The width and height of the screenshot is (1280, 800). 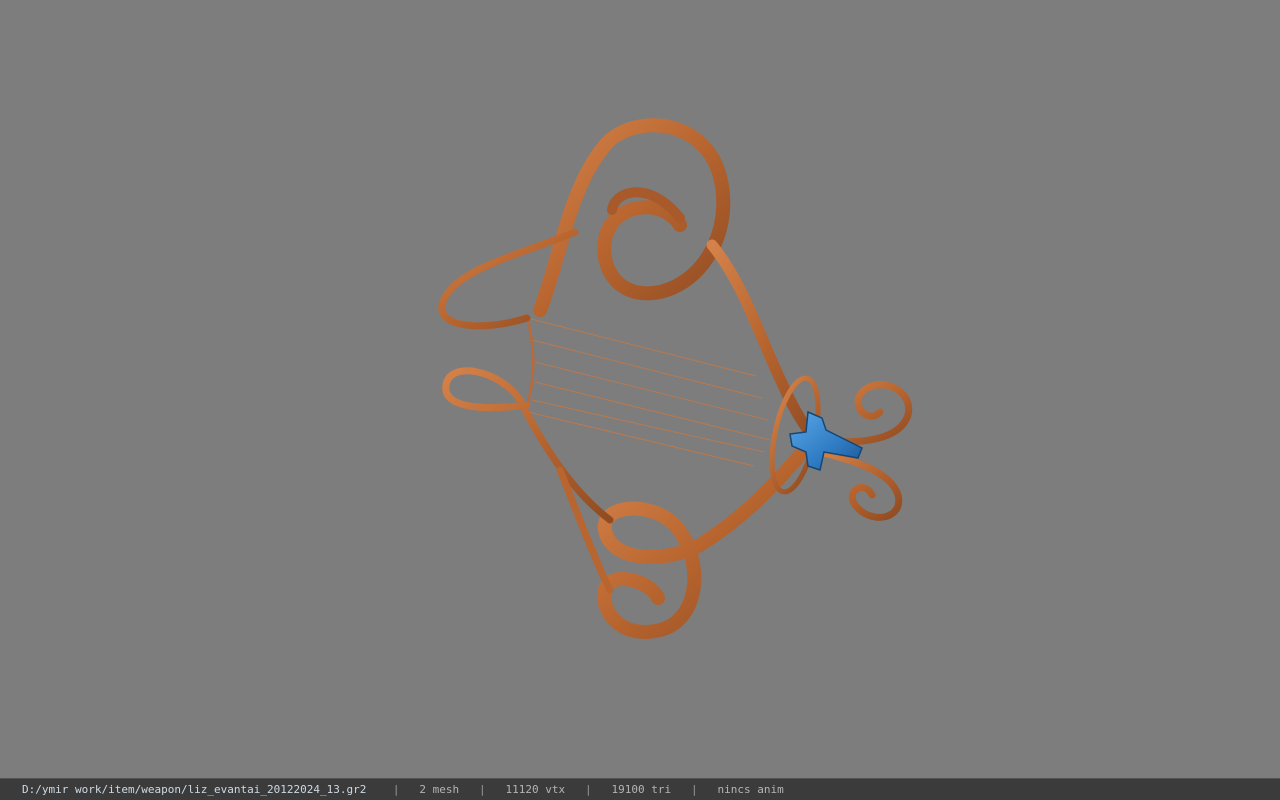 I want to click on lower-curl, so click(x=859, y=484).